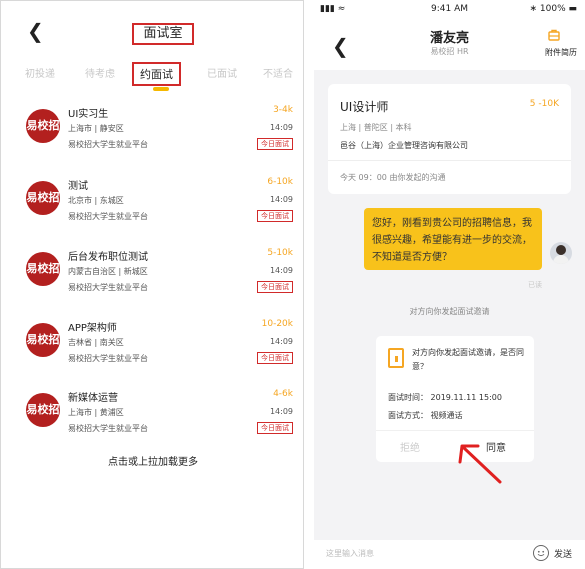 Image resolution: width=585 pixels, height=569 pixels. I want to click on job-salary: 10-20k, so click(277, 324).